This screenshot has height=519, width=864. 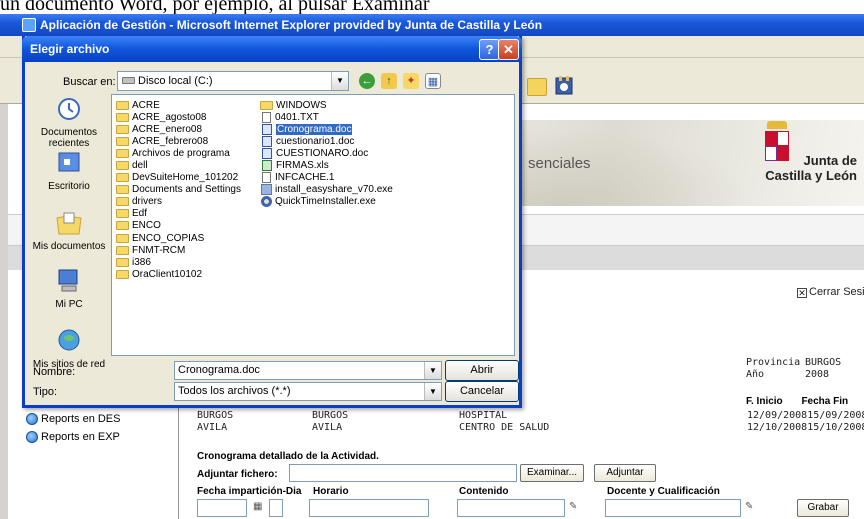 What do you see at coordinates (308, 370) in the screenshot?
I see `filename-input: Cronograma.doc ▼` at bounding box center [308, 370].